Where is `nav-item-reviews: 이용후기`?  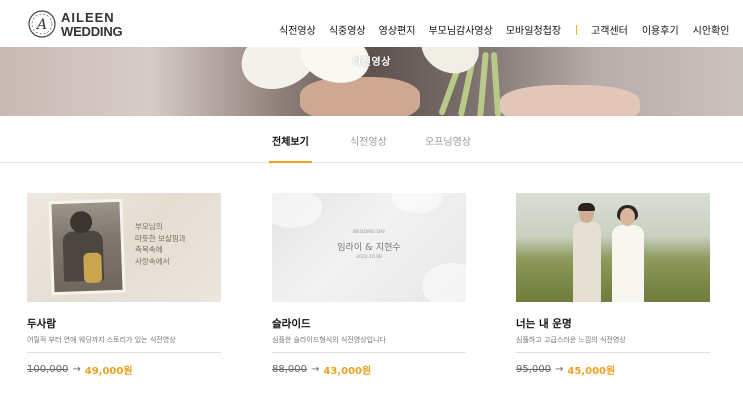
nav-item-reviews: 이용후기 is located at coordinates (660, 29).